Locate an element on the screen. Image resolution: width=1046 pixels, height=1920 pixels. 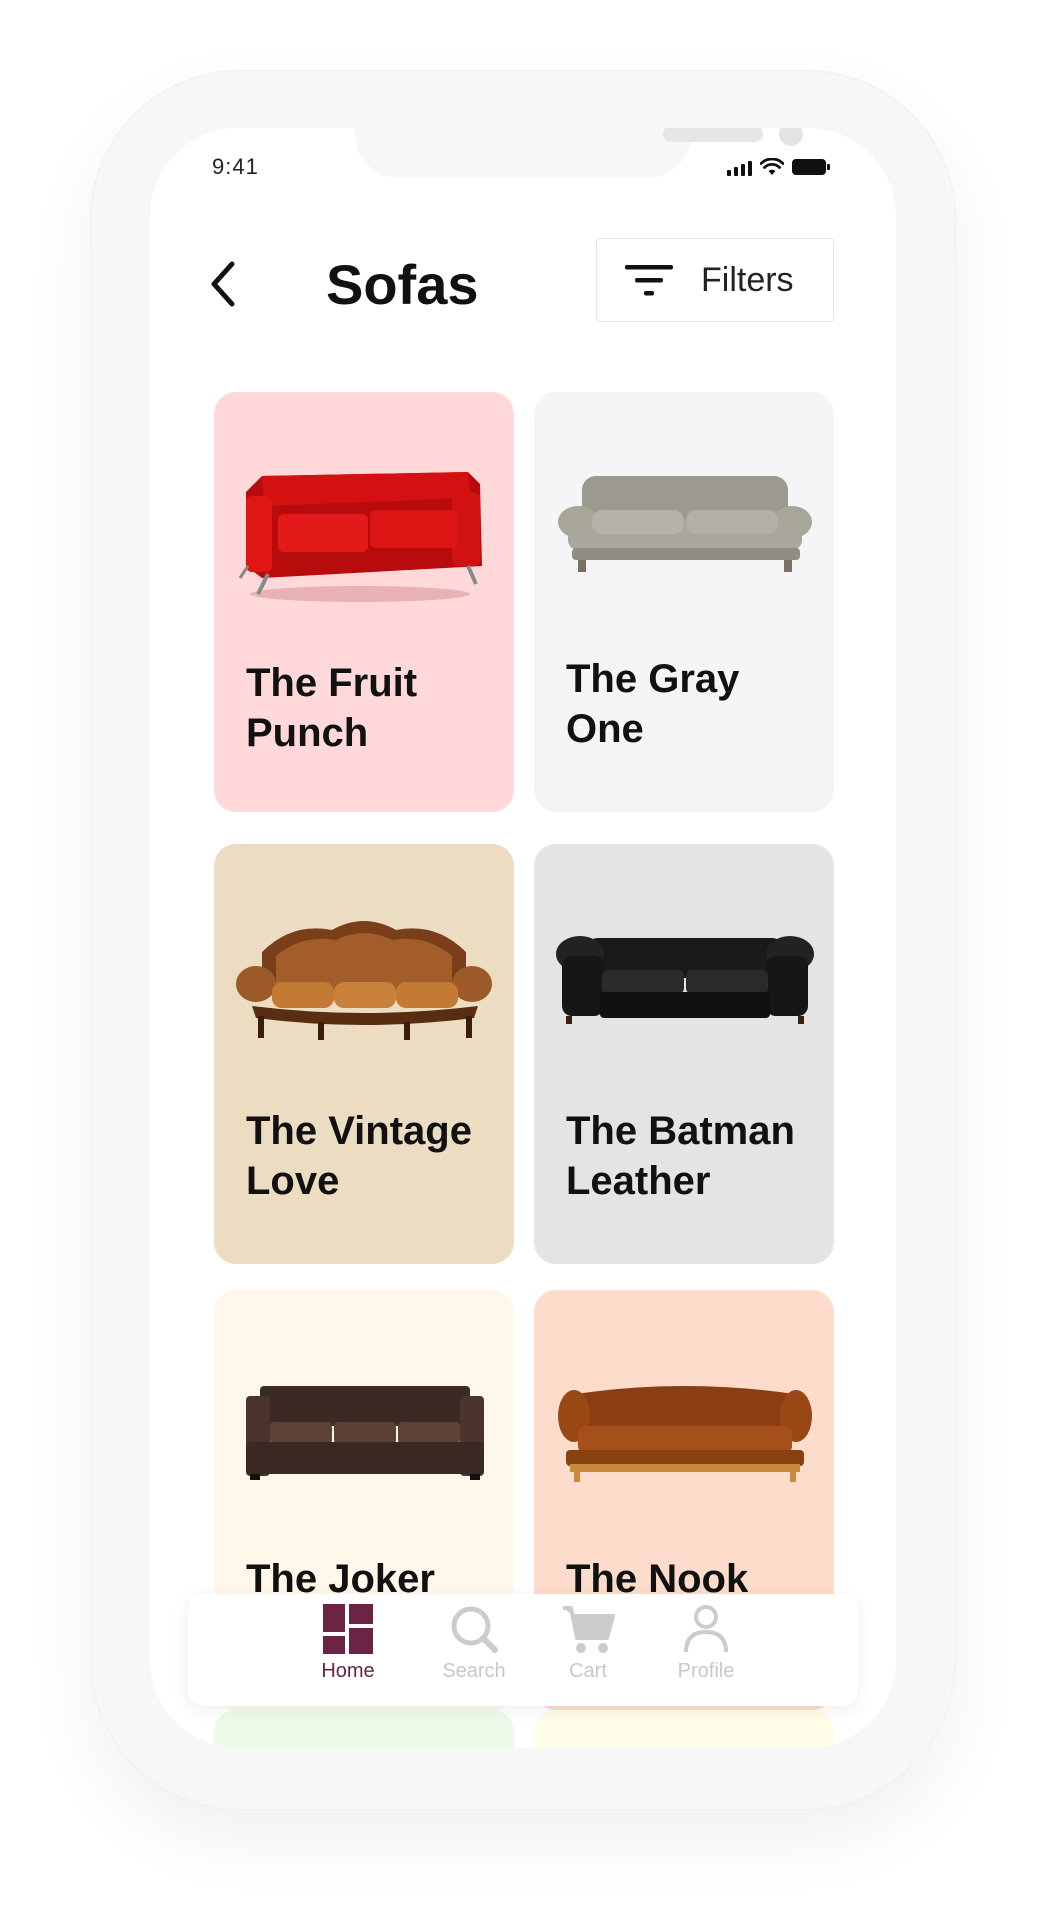
notch is located at coordinates (579, 153).